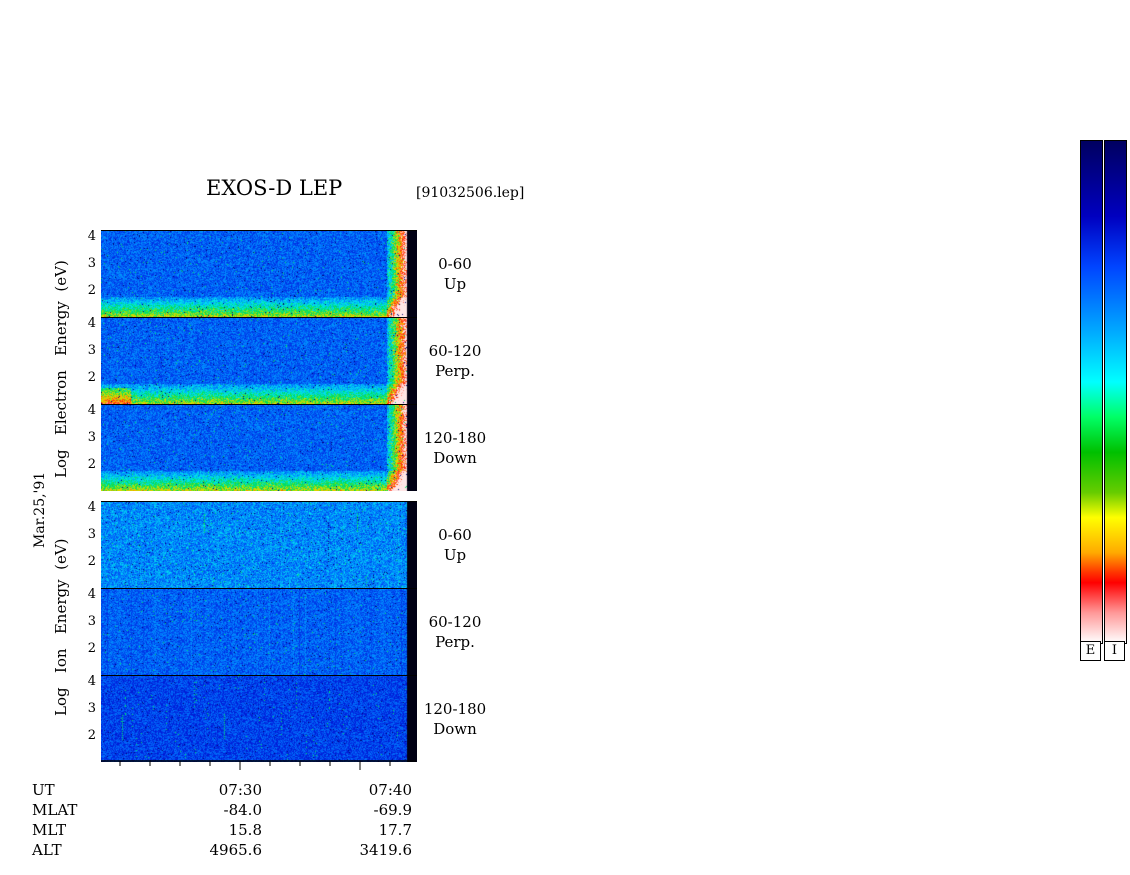 The height and width of the screenshot is (875, 1130). What do you see at coordinates (55, 810) in the screenshot?
I see `footer-label-mlat: MLAT` at bounding box center [55, 810].